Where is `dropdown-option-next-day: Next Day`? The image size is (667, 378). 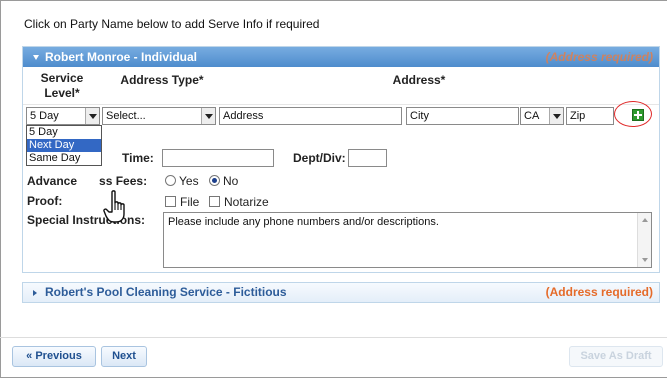 dropdown-option-next-day: Next Day is located at coordinates (64, 145).